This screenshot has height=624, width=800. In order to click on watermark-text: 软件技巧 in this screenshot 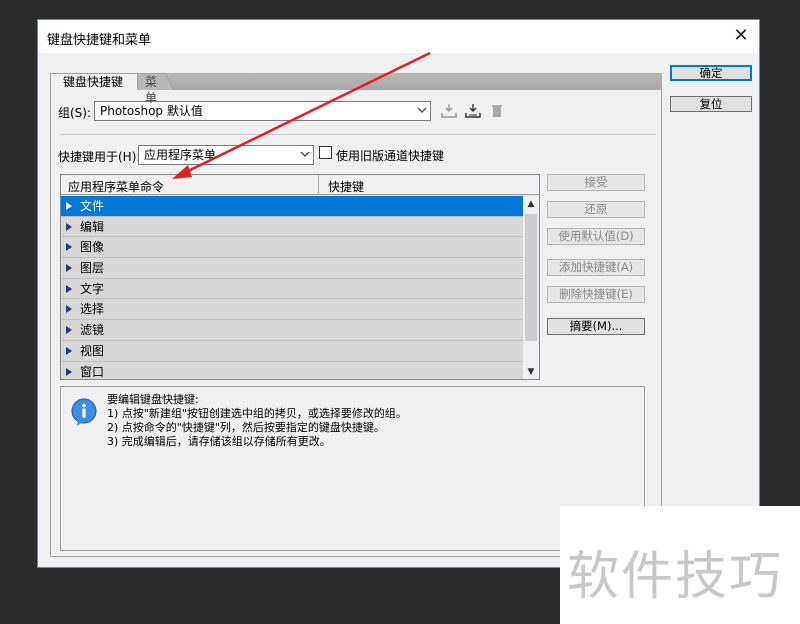, I will do `click(675, 577)`.